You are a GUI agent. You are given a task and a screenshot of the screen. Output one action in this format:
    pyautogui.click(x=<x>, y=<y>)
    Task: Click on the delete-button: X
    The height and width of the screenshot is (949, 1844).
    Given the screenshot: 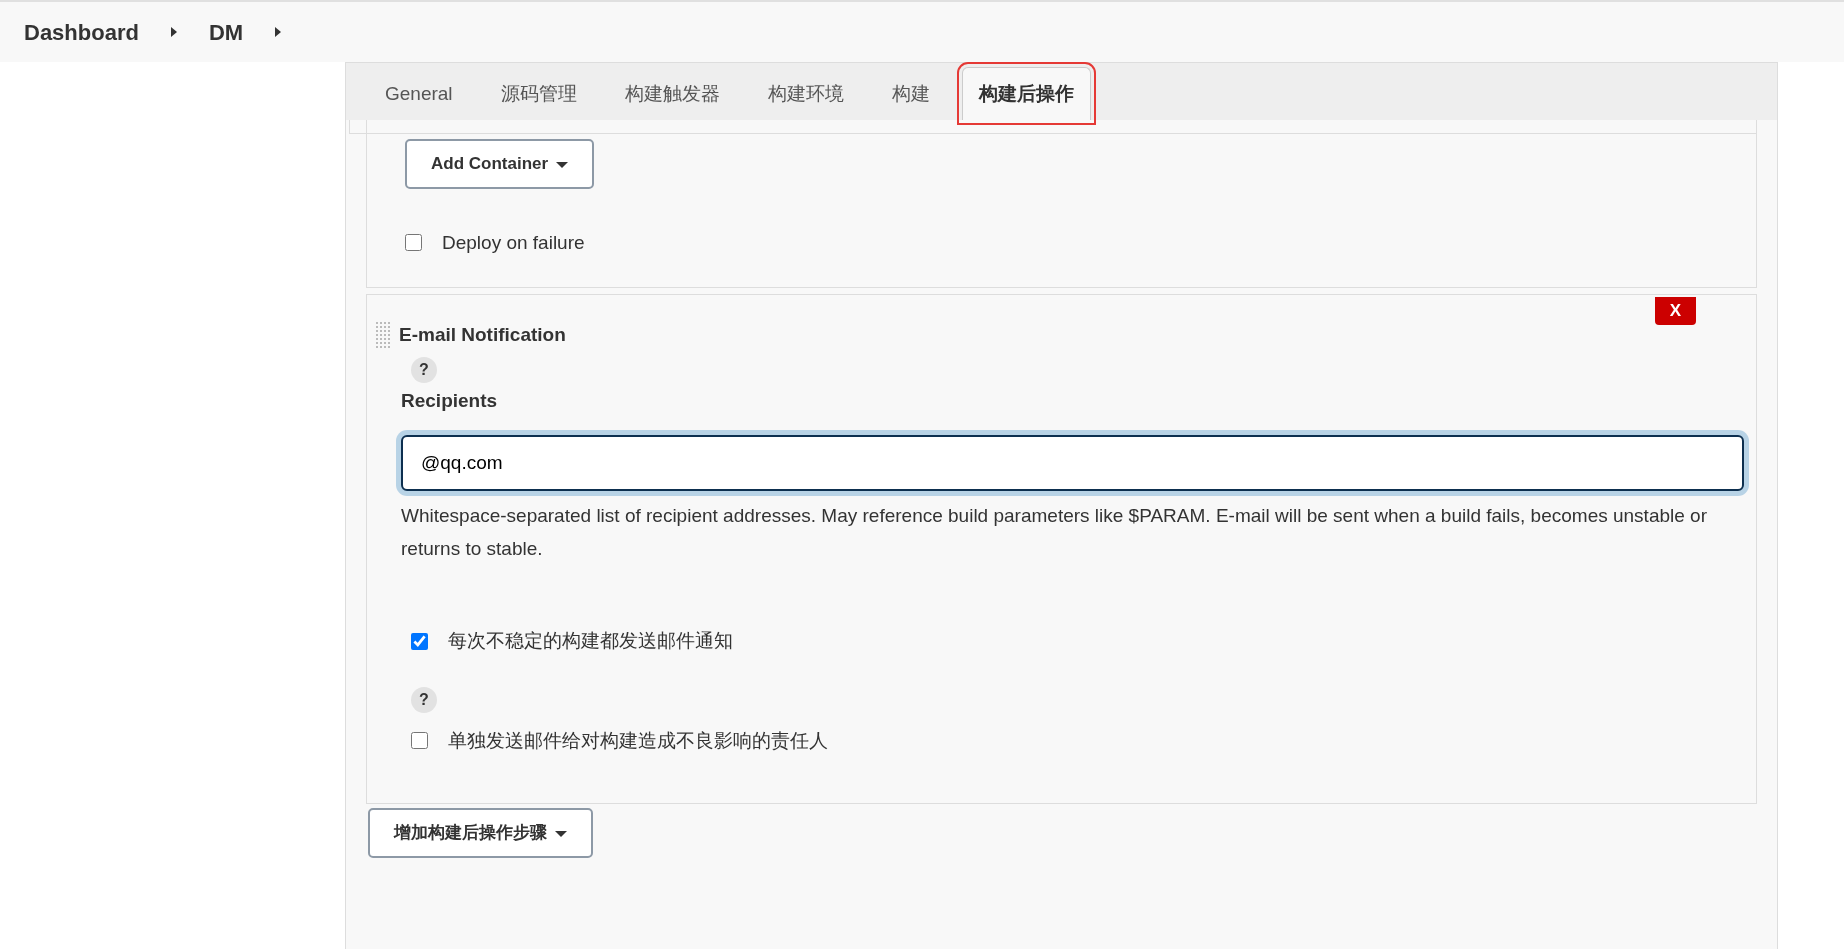 What is the action you would take?
    pyautogui.click(x=1675, y=311)
    